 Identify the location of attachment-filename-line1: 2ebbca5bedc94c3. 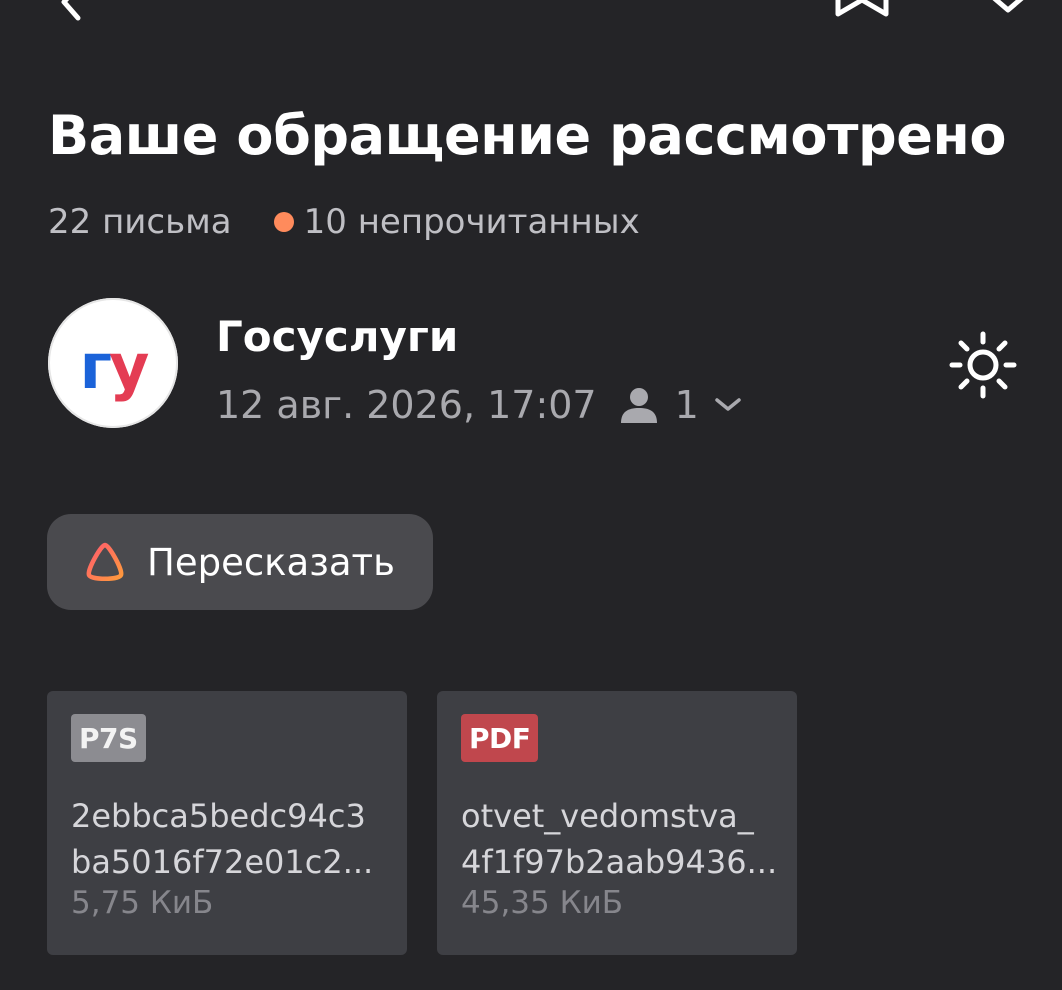
(218, 816).